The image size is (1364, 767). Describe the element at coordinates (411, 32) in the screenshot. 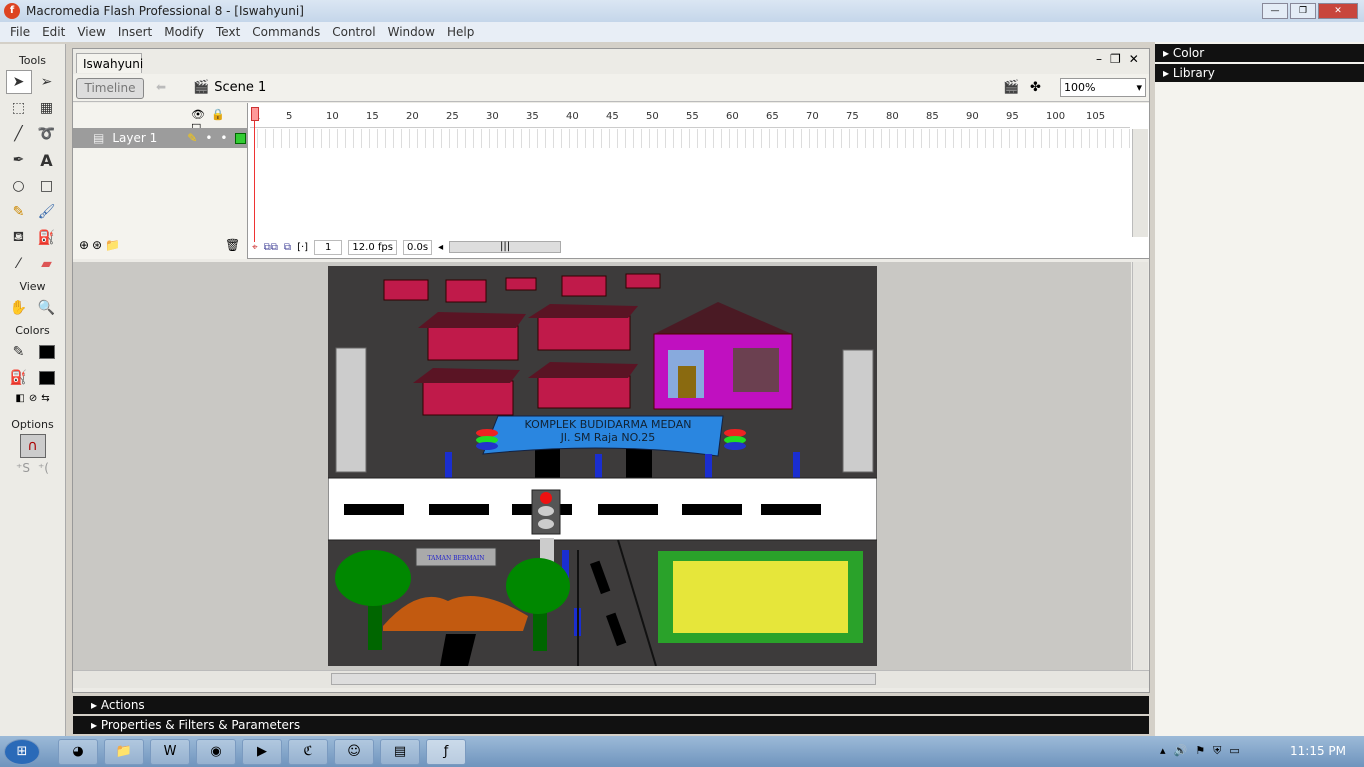

I see `menu-window: Window` at that location.